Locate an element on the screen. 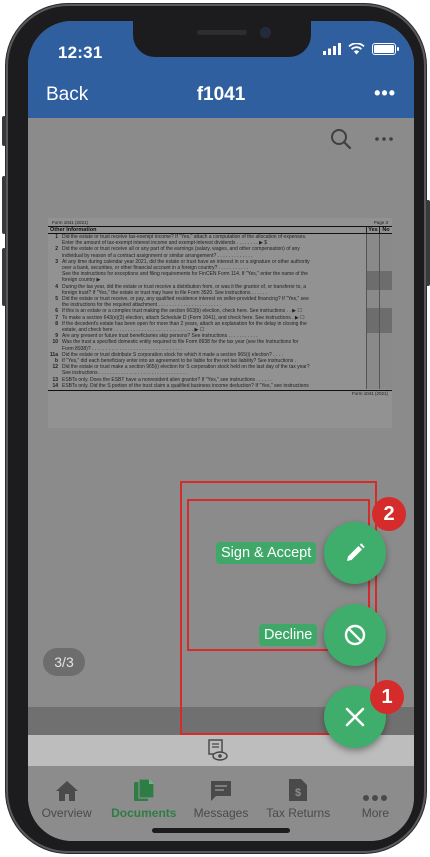 The image size is (430, 857). home-indicator is located at coordinates (221, 830).